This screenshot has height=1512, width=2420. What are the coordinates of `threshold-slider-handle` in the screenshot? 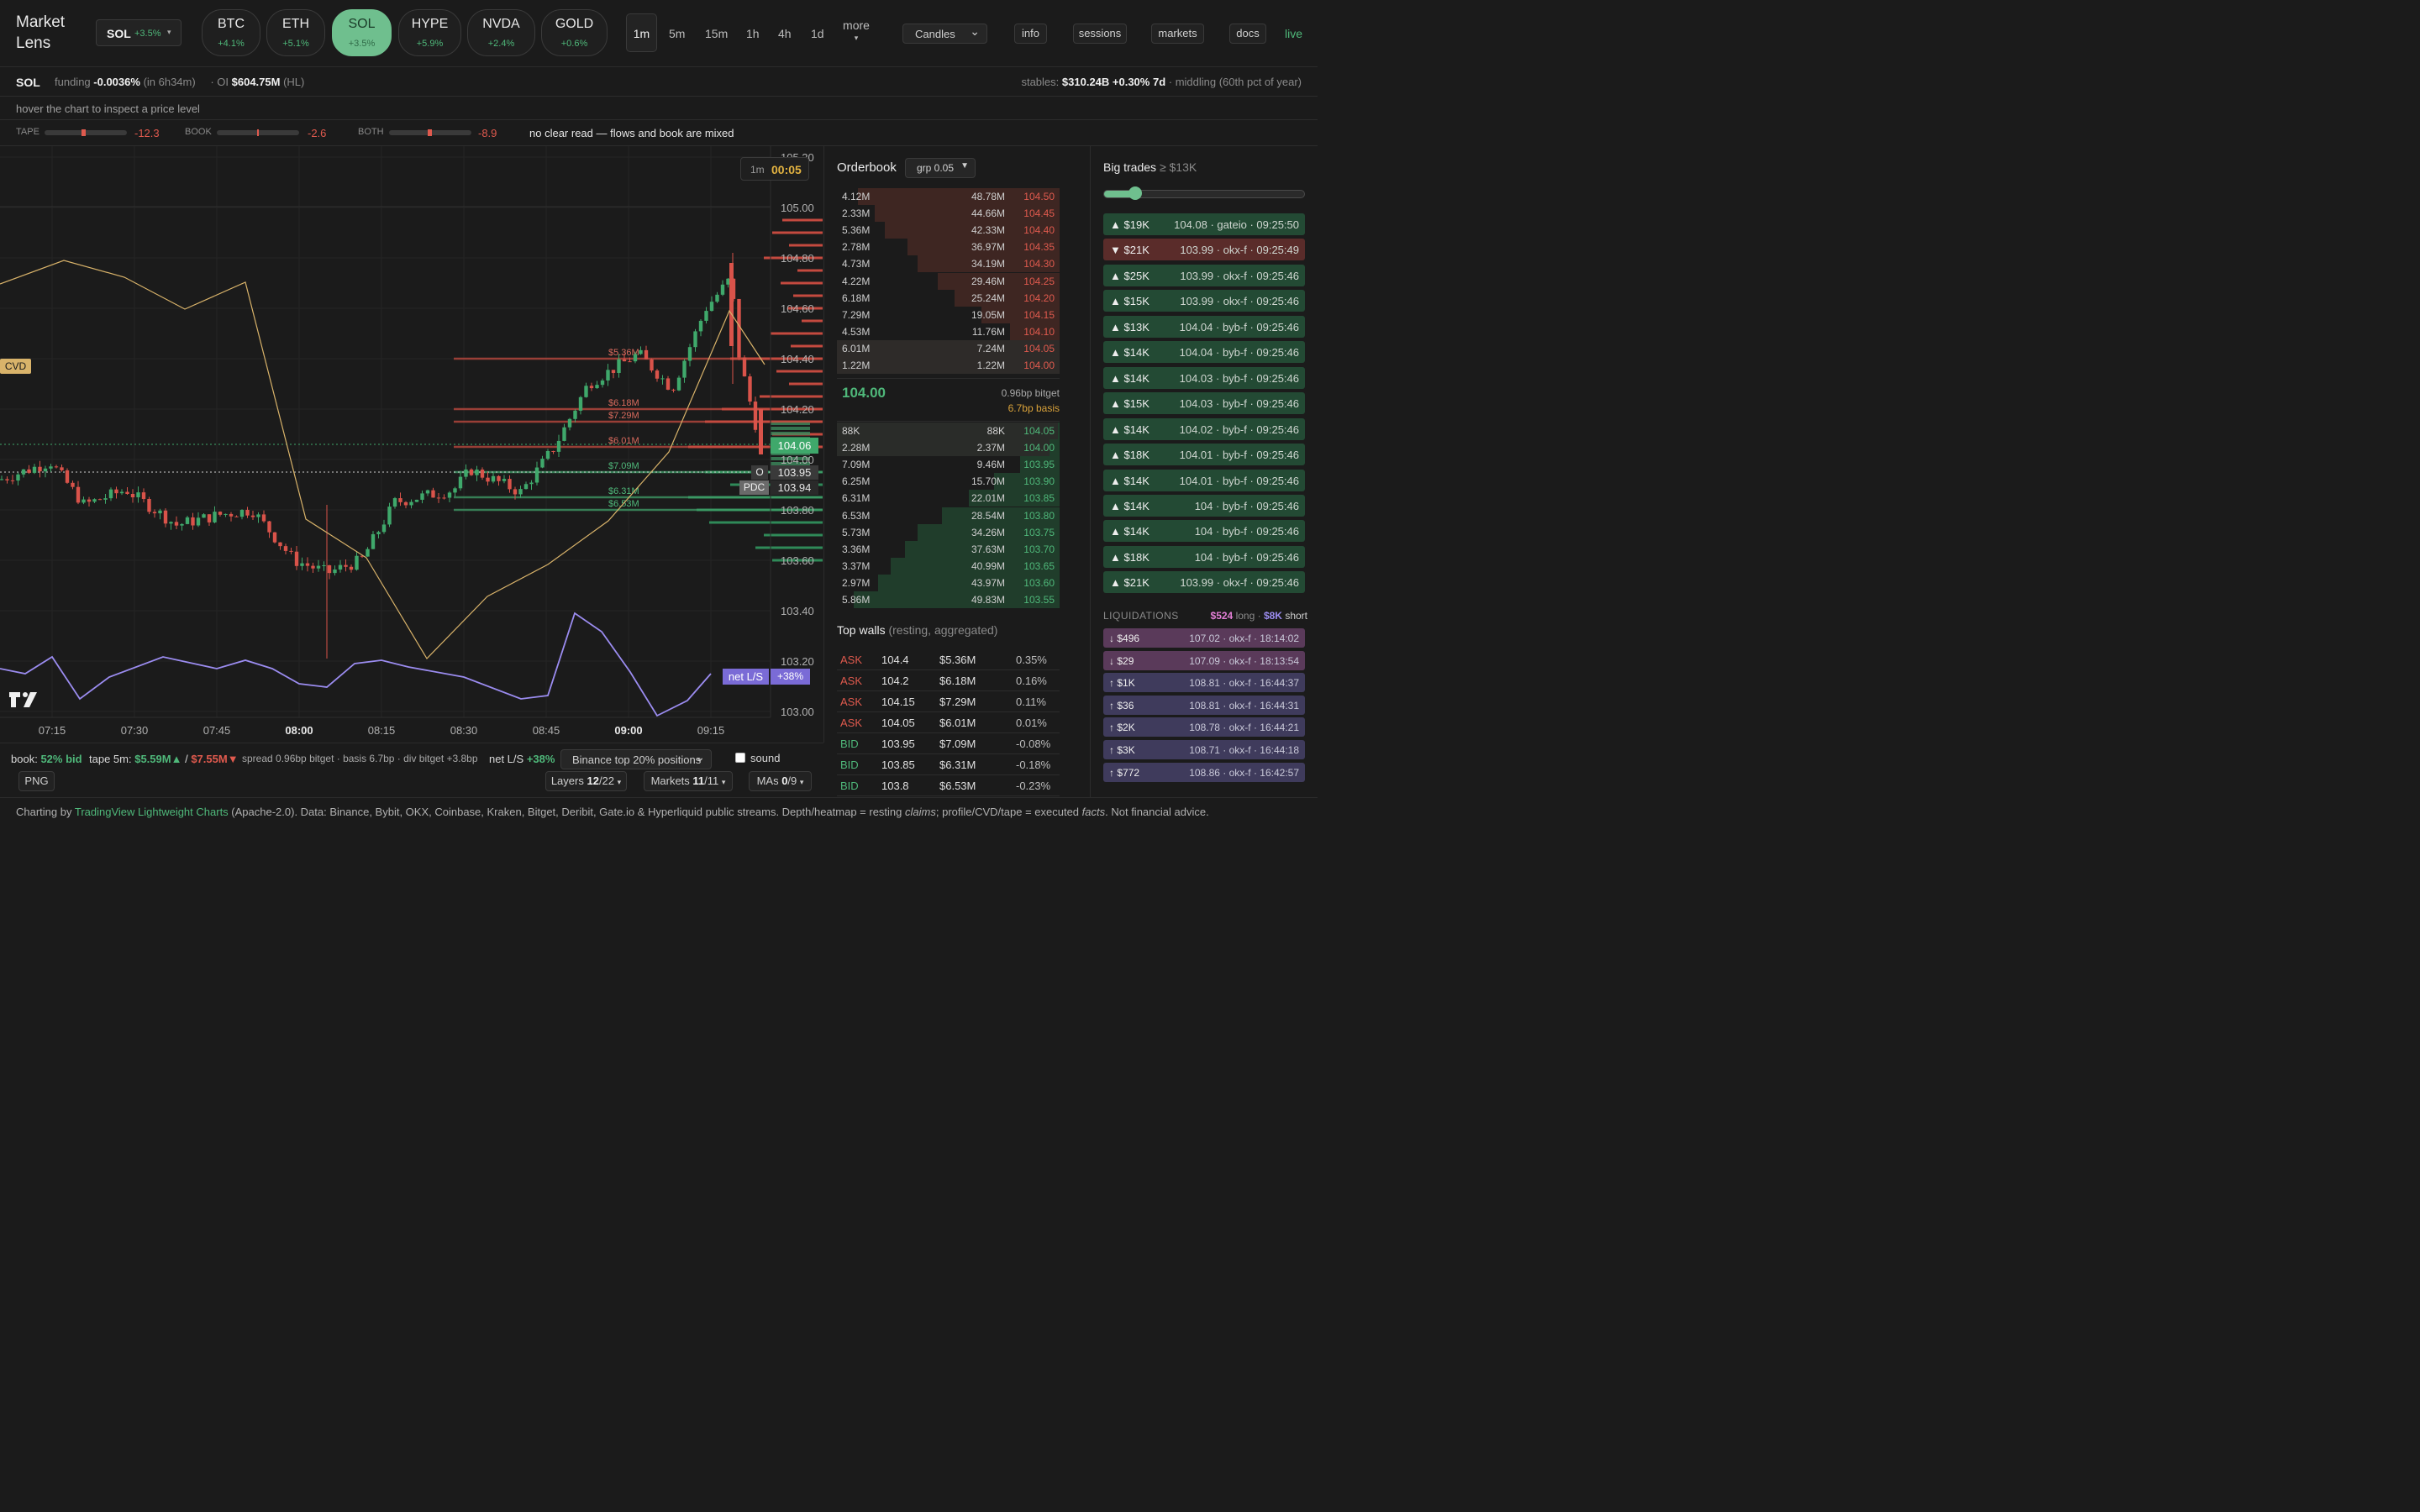 It's located at (1135, 193).